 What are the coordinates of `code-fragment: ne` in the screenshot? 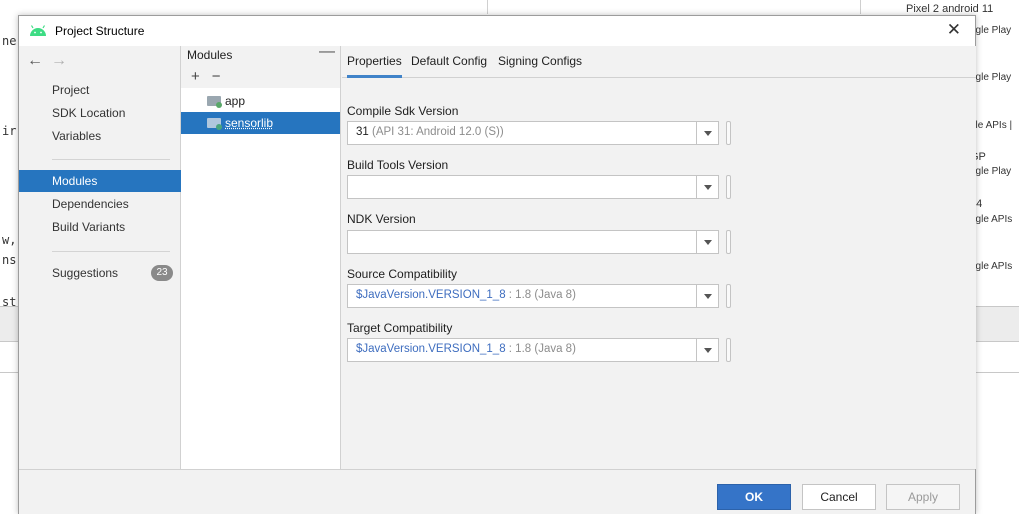 It's located at (9, 41).